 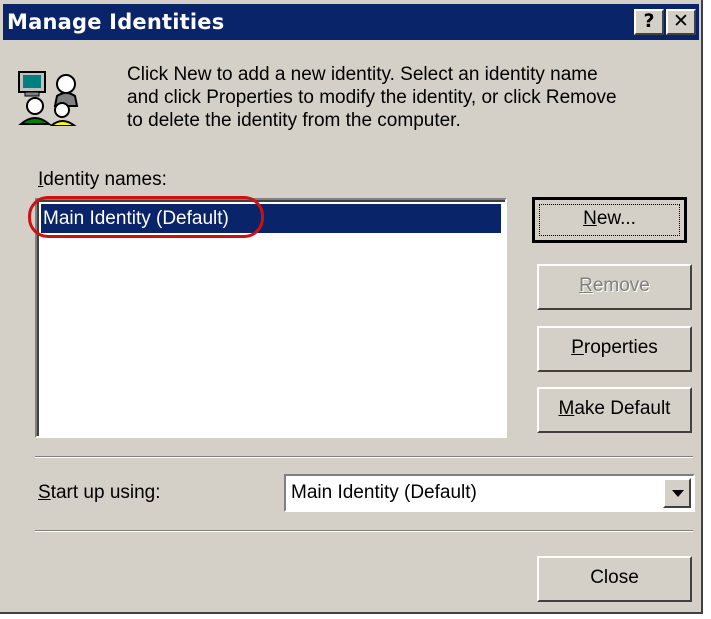 I want to click on focus-rect, so click(x=609, y=220).